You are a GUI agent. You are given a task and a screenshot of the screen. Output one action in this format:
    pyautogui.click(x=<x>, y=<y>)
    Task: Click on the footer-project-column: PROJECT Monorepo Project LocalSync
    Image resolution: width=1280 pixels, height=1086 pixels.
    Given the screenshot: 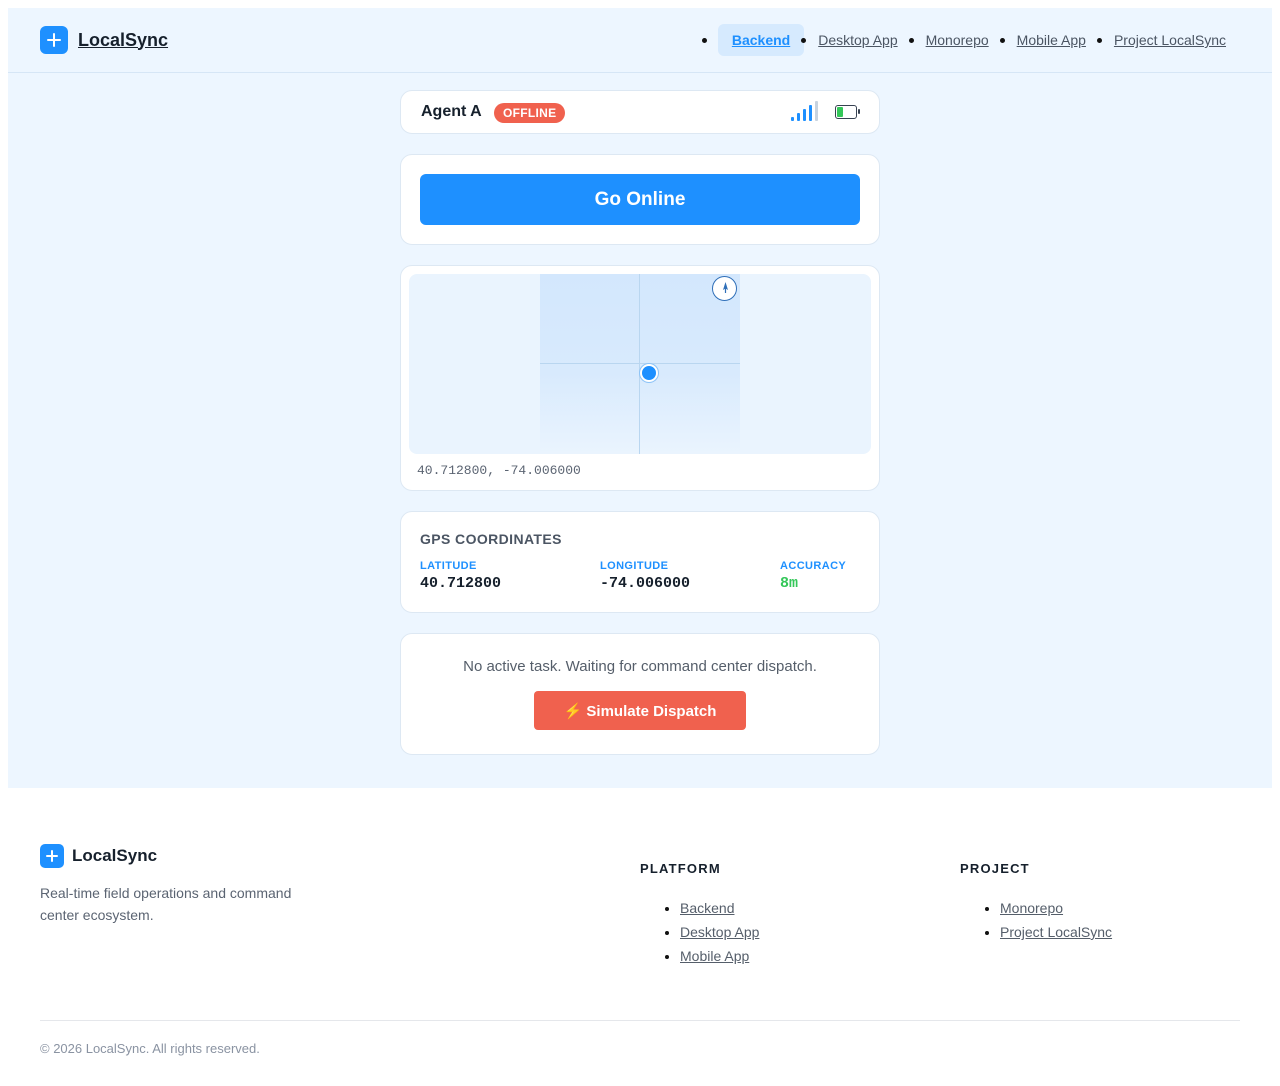 What is the action you would take?
    pyautogui.click(x=1036, y=902)
    